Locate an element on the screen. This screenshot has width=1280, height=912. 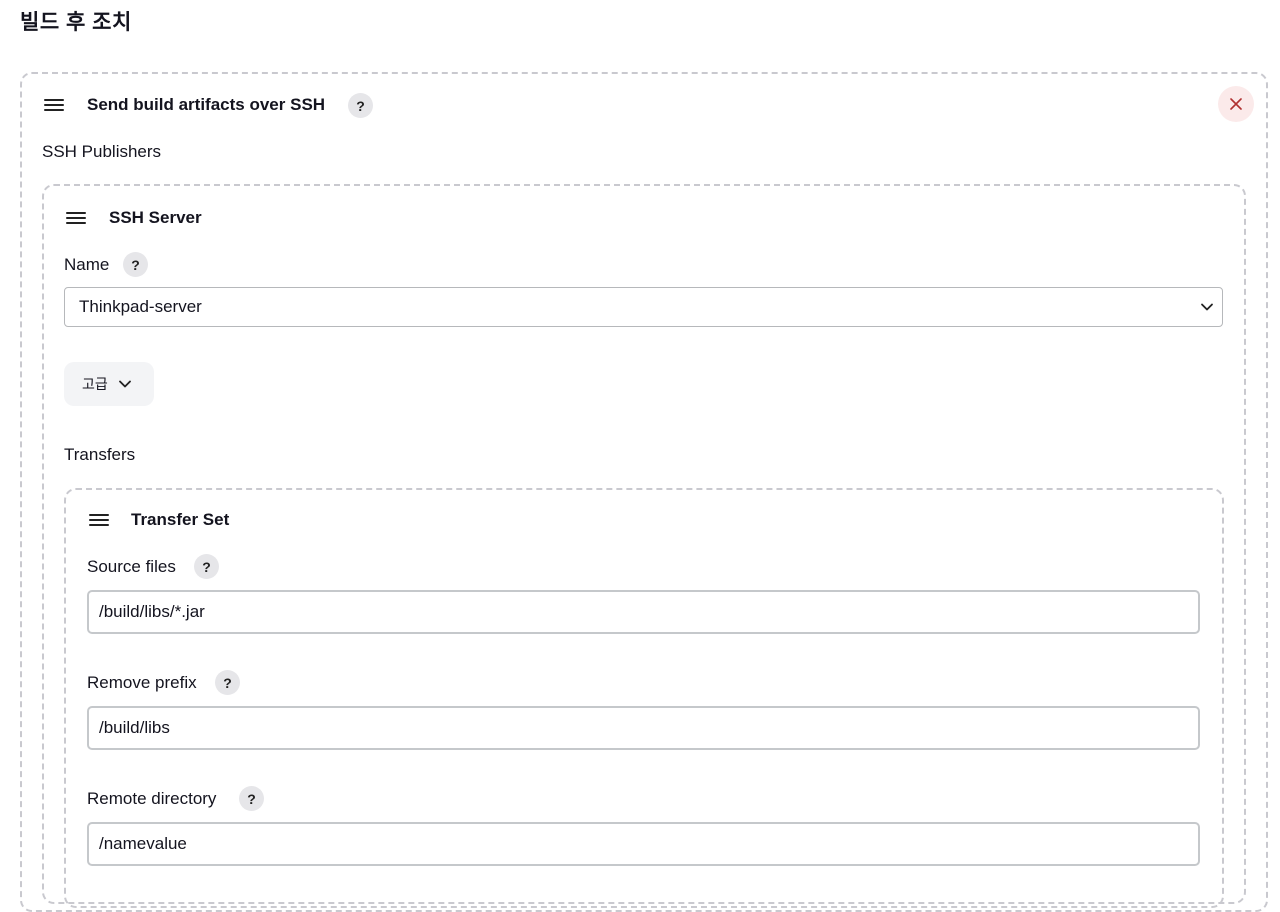
ssh-server-title: SSH Server is located at coordinates (155, 217).